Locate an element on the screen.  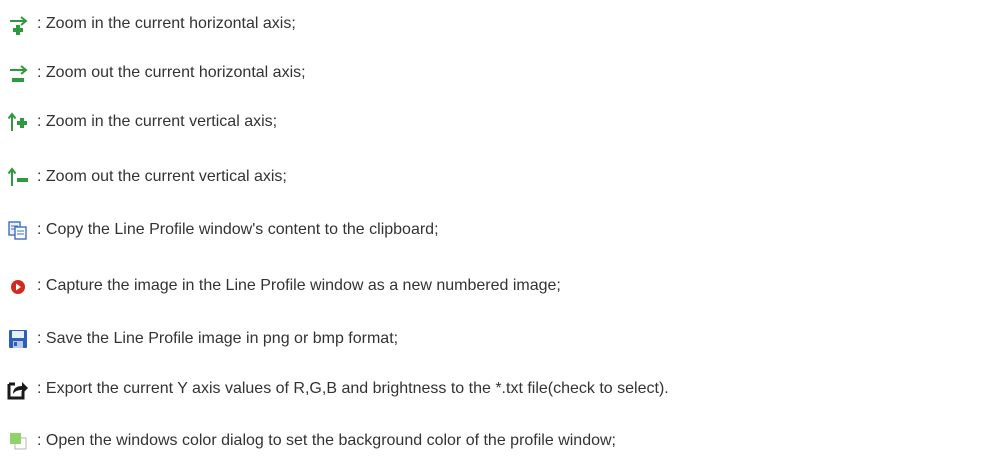
export-icon is located at coordinates (18, 389).